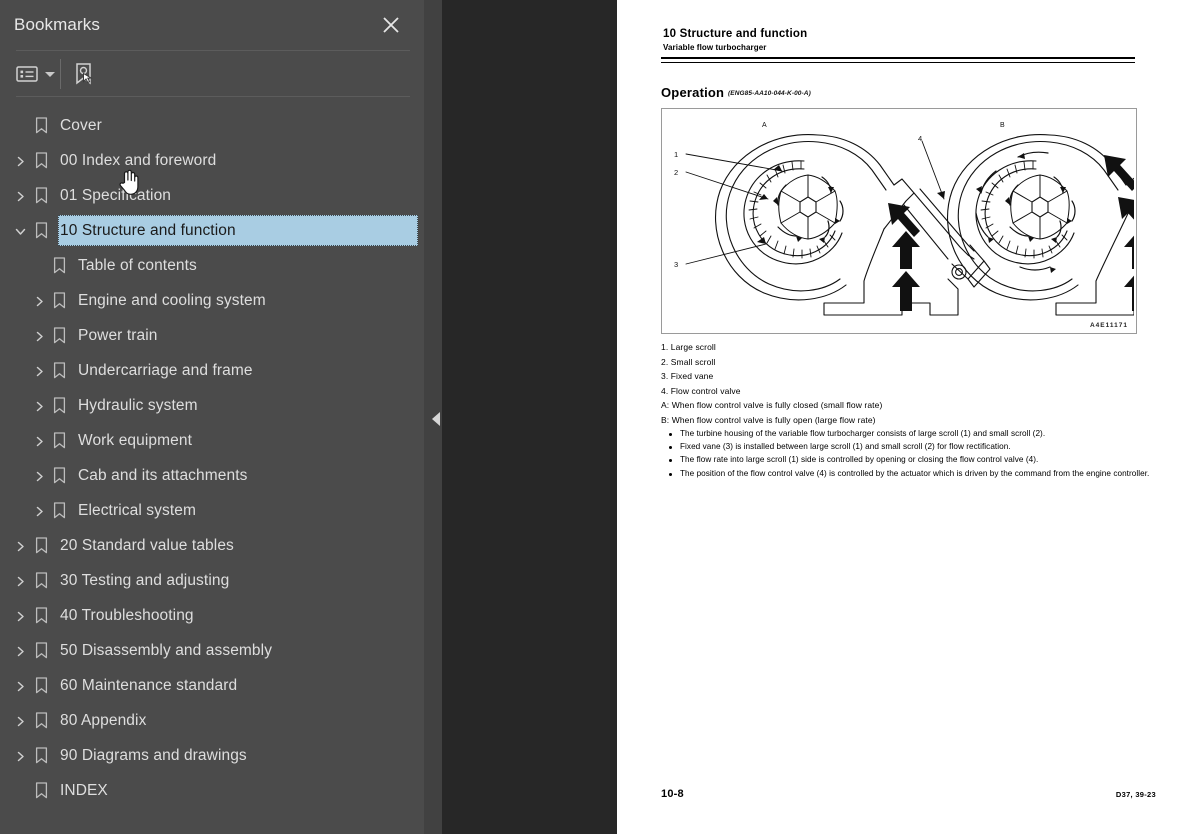  I want to click on bookmark-label: 50 Disassembly and assembly, so click(166, 650).